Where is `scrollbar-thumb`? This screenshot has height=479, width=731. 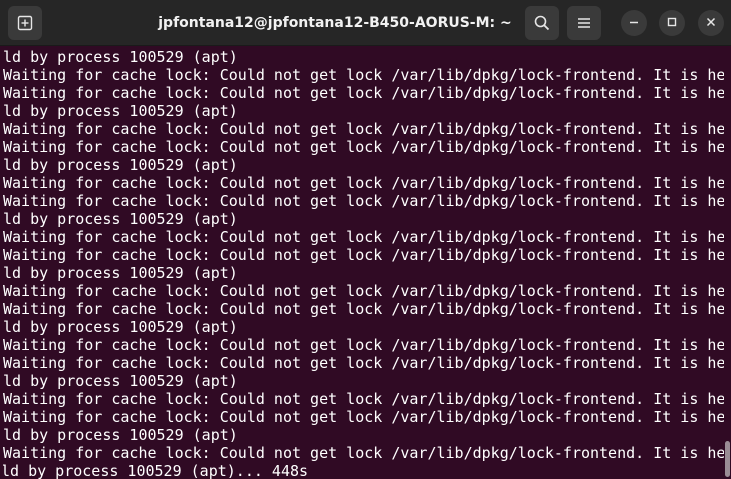
scrollbar-thumb is located at coordinates (727, 459).